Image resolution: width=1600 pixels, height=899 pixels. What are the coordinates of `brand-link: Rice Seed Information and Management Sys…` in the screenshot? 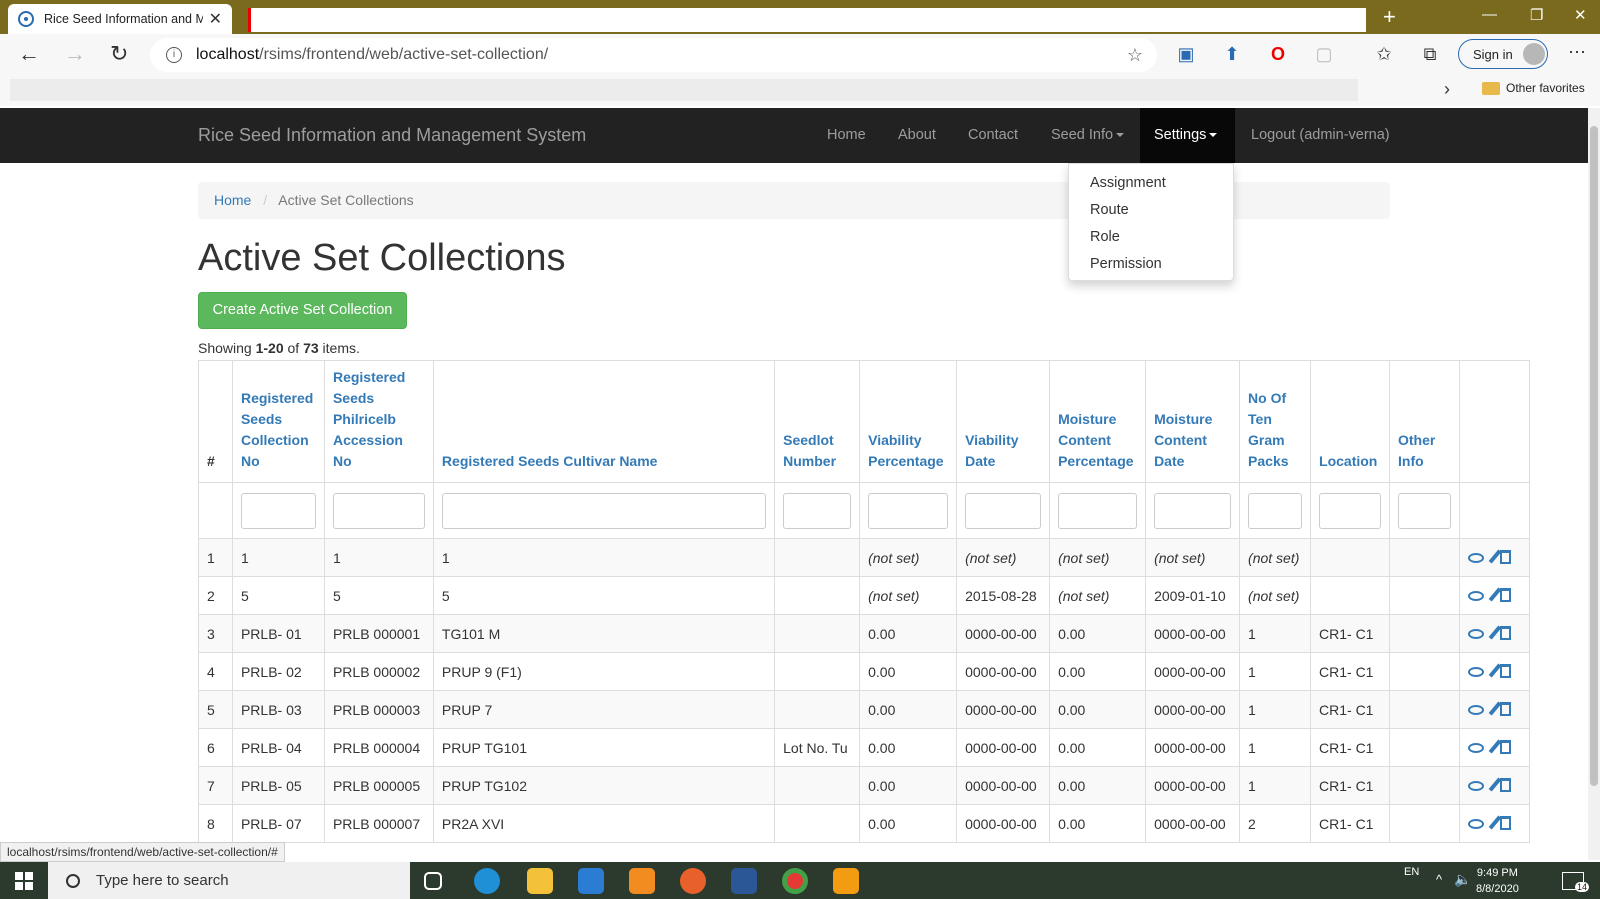 It's located at (392, 135).